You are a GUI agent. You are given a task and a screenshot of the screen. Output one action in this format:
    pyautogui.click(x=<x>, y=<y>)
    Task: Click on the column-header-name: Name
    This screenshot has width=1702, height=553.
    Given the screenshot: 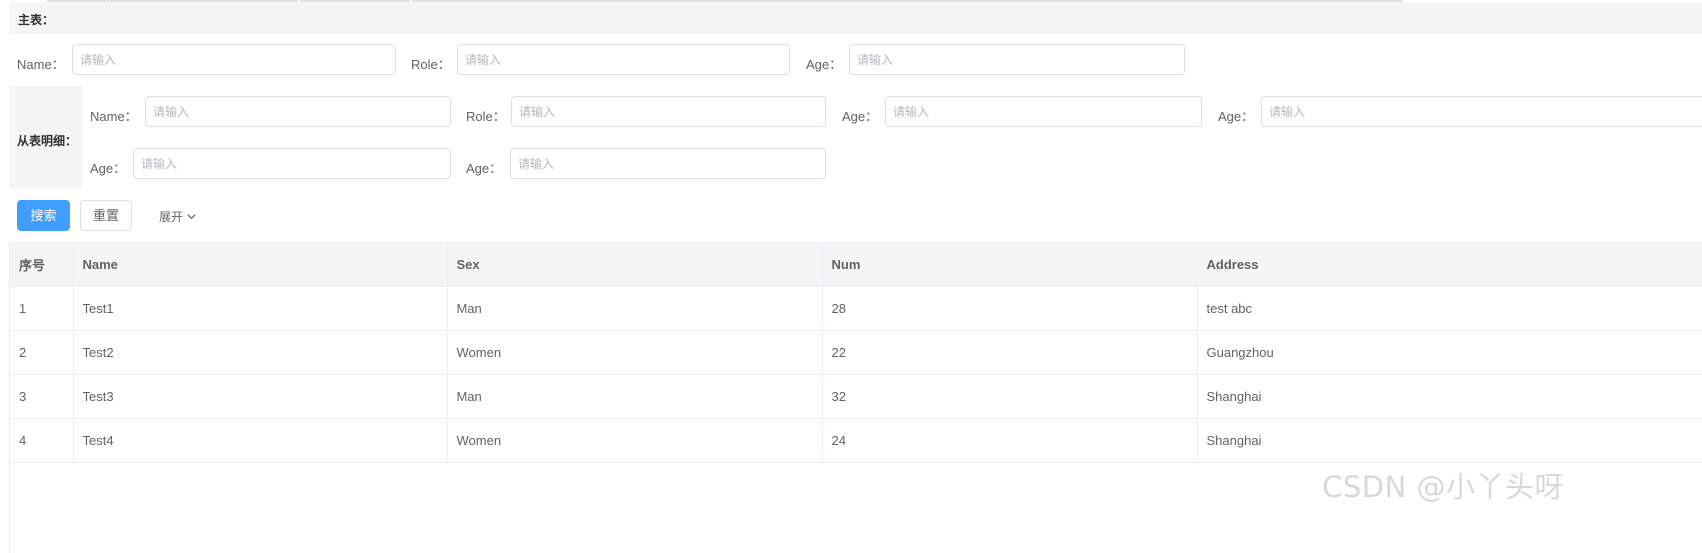 What is the action you would take?
    pyautogui.click(x=260, y=264)
    